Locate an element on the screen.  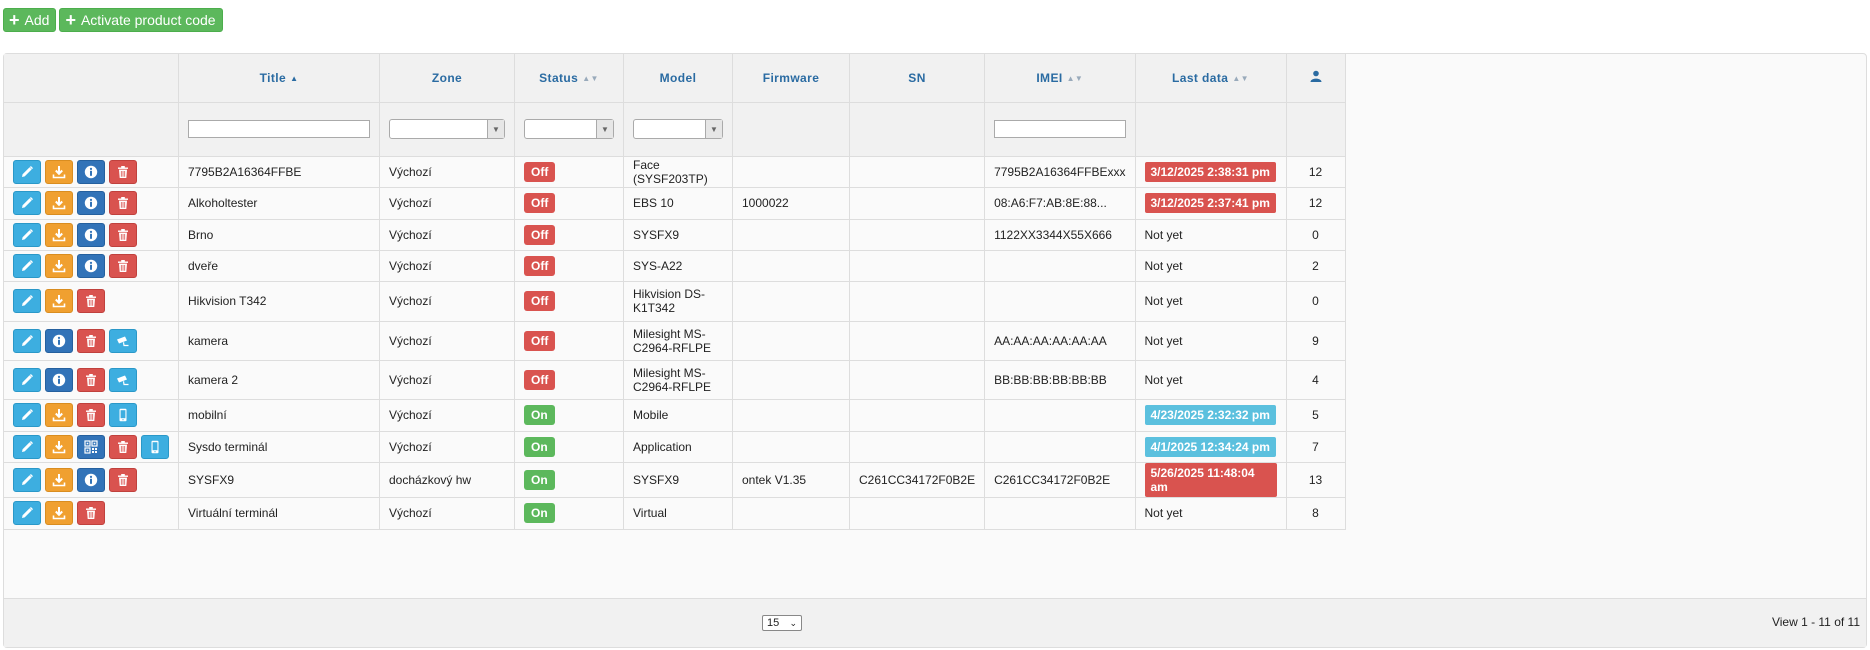
device-imei: BB:BB:BB:BB:BB:BB is located at coordinates (1050, 379).